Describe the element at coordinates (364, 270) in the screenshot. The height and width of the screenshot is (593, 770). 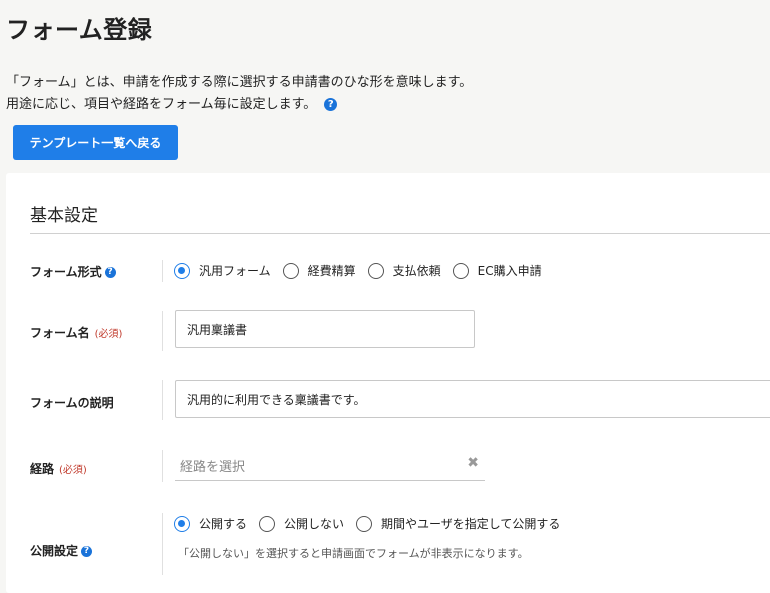
I see `form-type-radio-group: 汎用フォーム 経費精算 支払依頼 EC購入申請` at that location.